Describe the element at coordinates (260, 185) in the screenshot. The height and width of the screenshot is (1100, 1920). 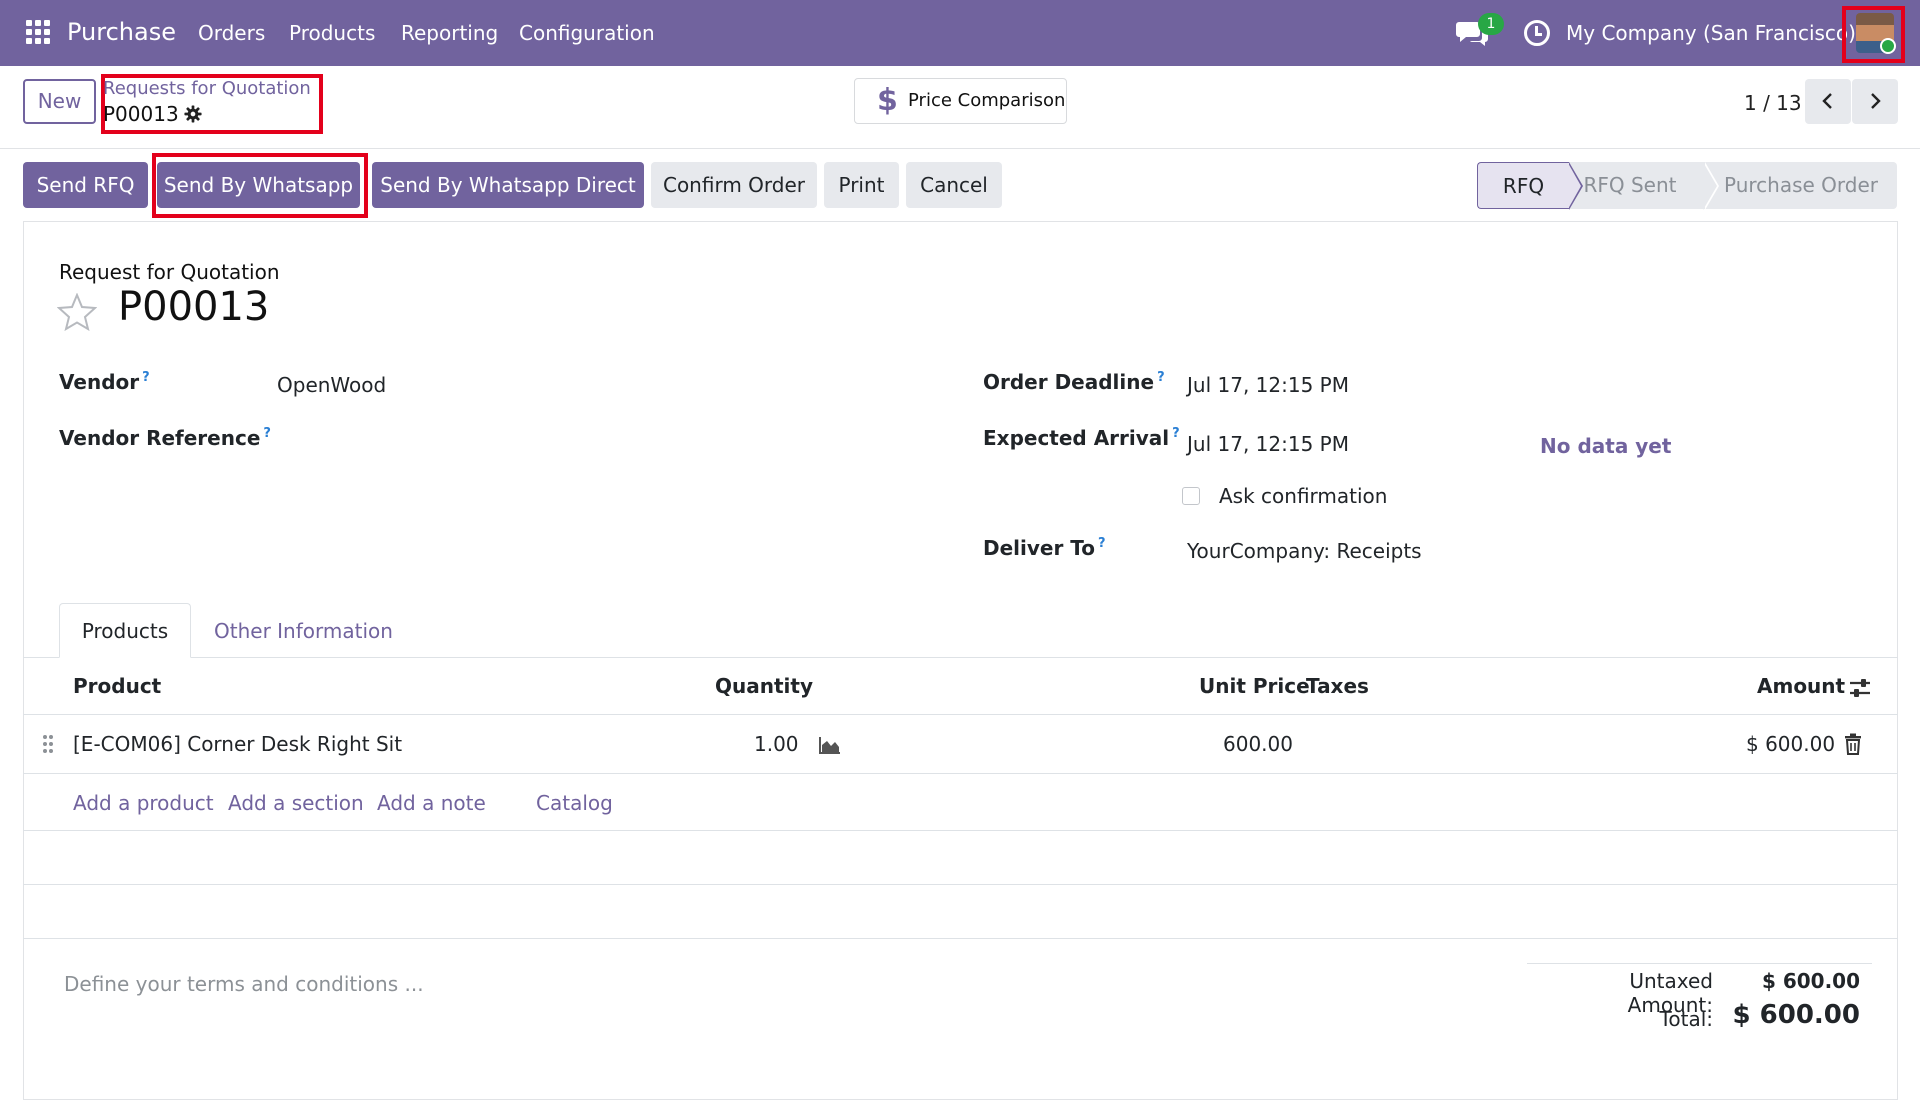
I see `whatsapp-highlight-box` at that location.